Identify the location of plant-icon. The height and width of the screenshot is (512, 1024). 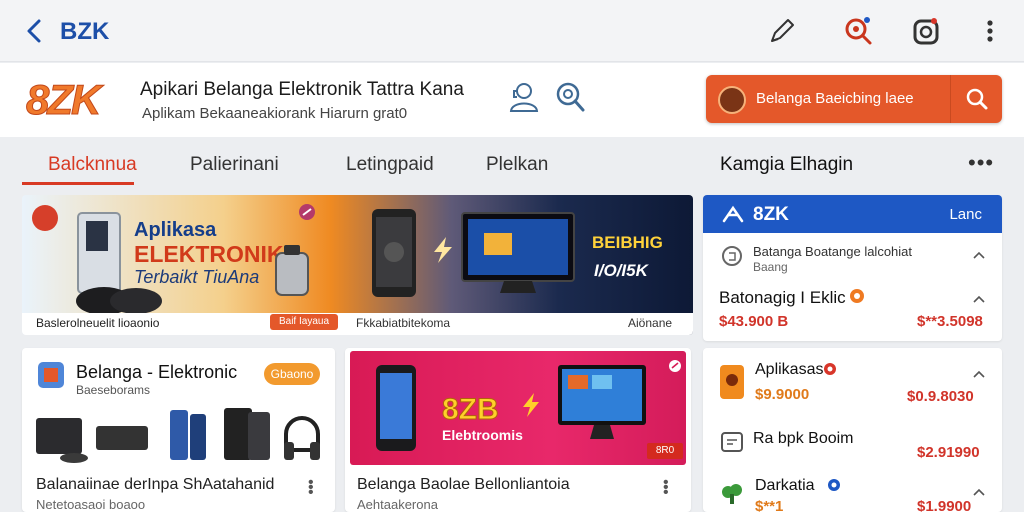
(732, 494).